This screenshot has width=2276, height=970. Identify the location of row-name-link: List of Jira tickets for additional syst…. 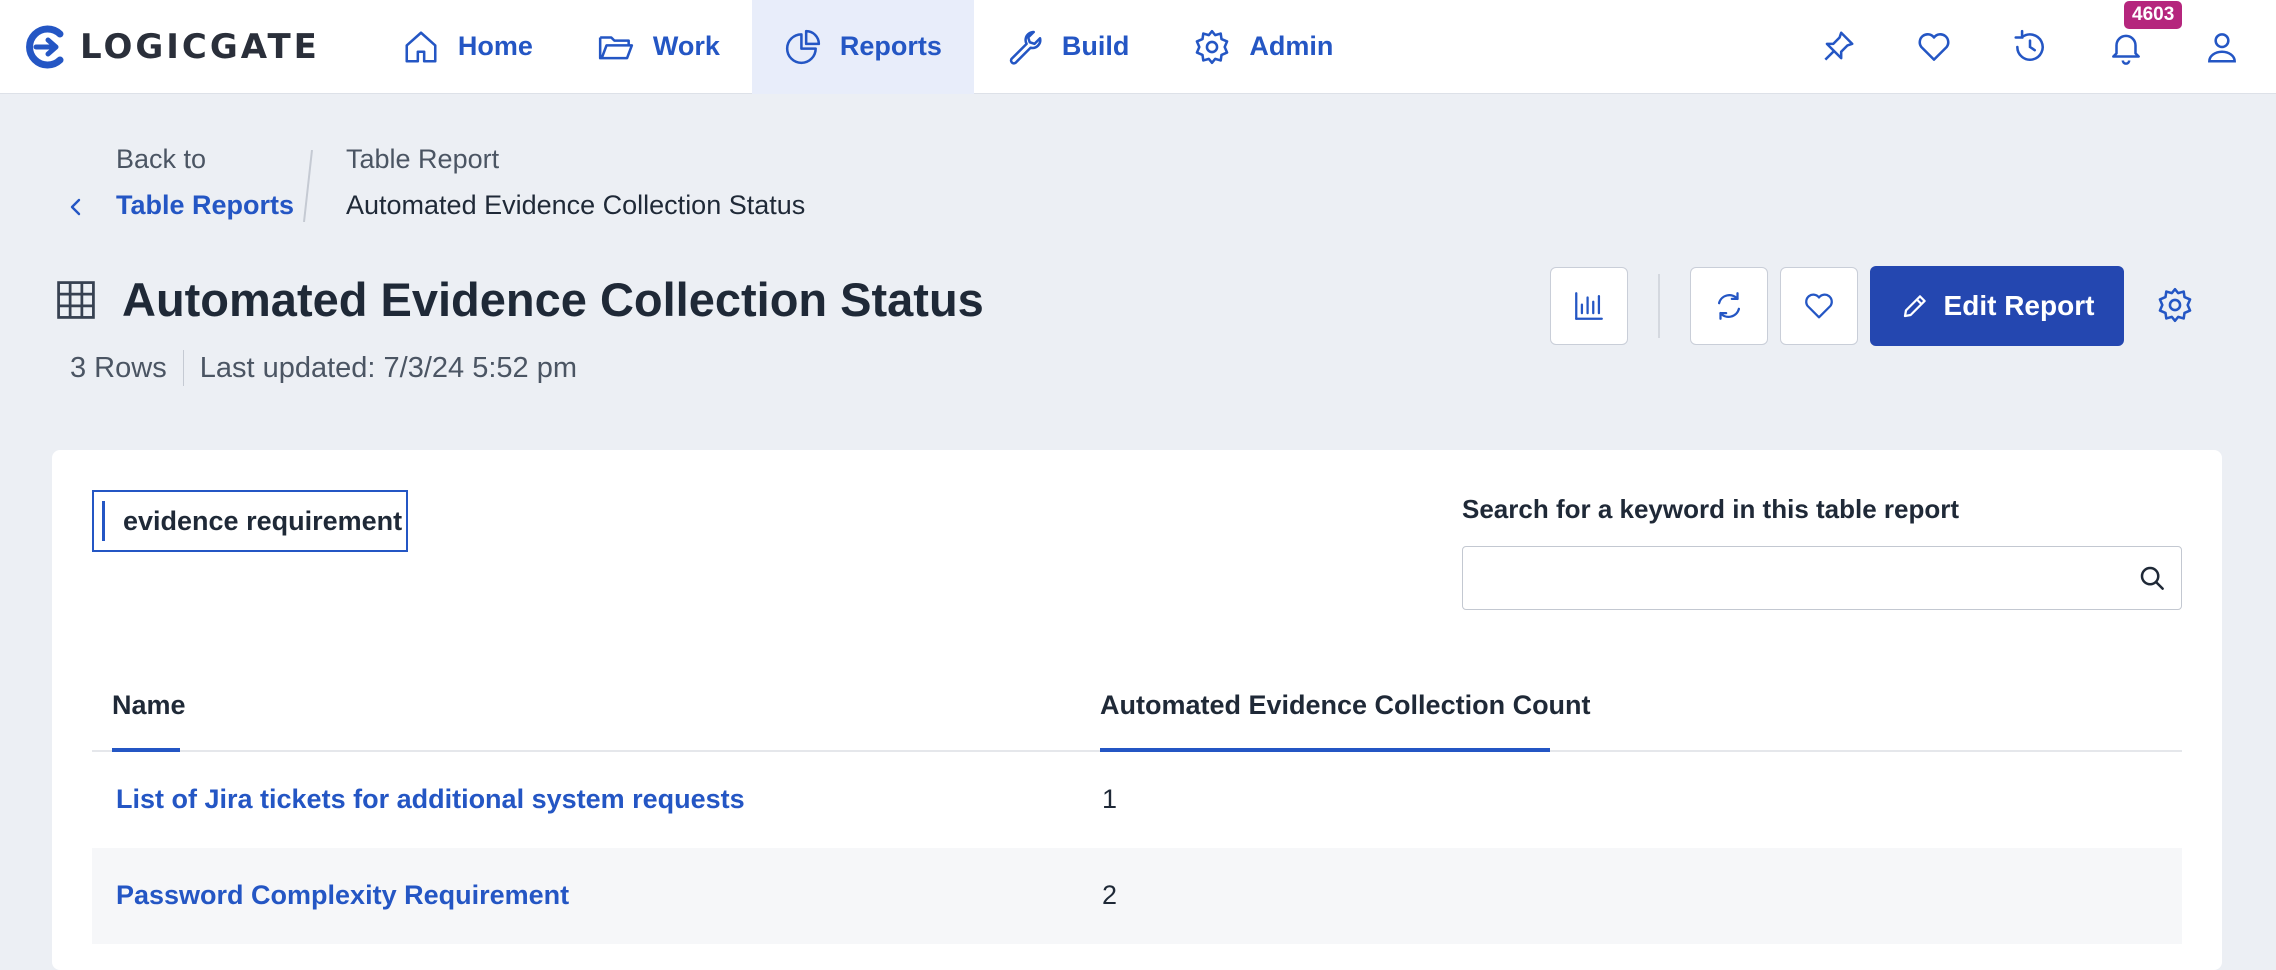
(430, 799).